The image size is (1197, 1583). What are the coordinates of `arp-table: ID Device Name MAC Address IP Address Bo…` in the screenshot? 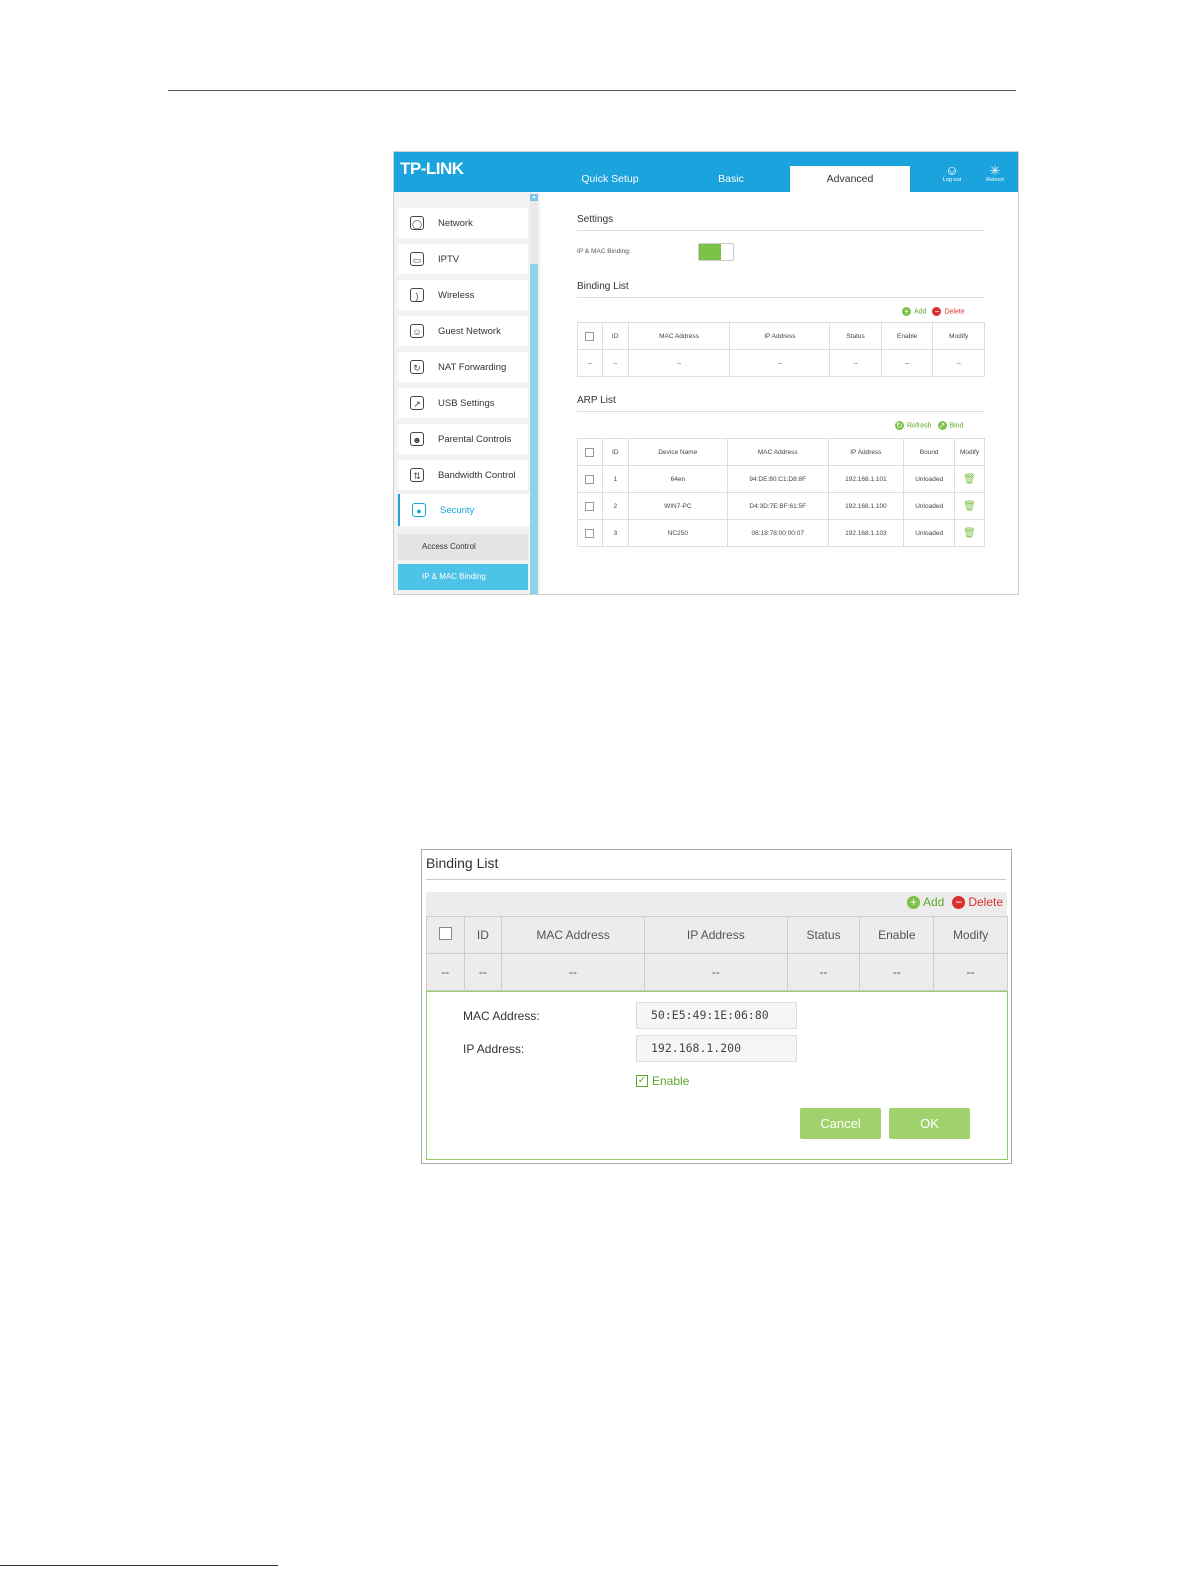 It's located at (781, 492).